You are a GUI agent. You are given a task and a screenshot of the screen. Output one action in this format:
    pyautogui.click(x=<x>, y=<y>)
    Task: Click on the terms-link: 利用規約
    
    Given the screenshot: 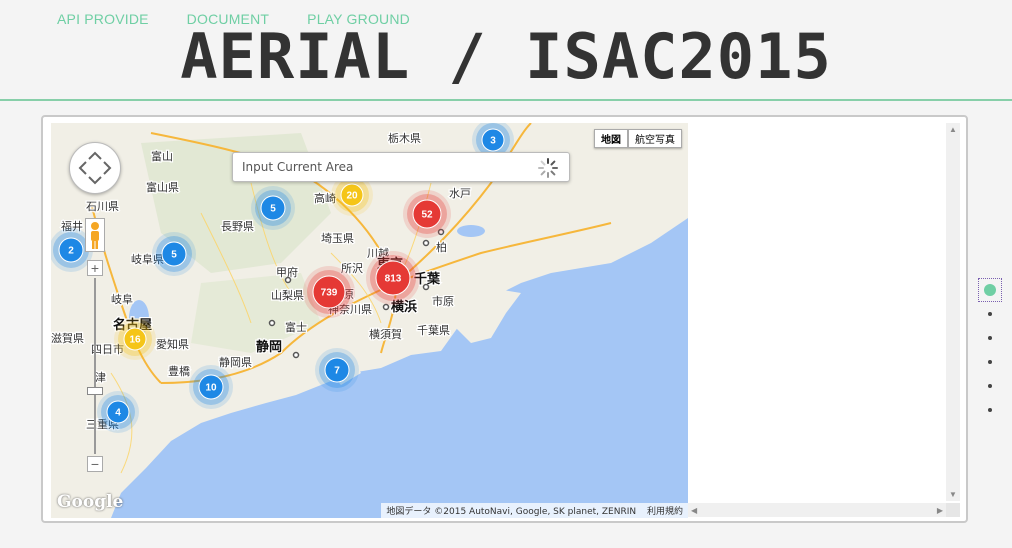 What is the action you would take?
    pyautogui.click(x=665, y=512)
    